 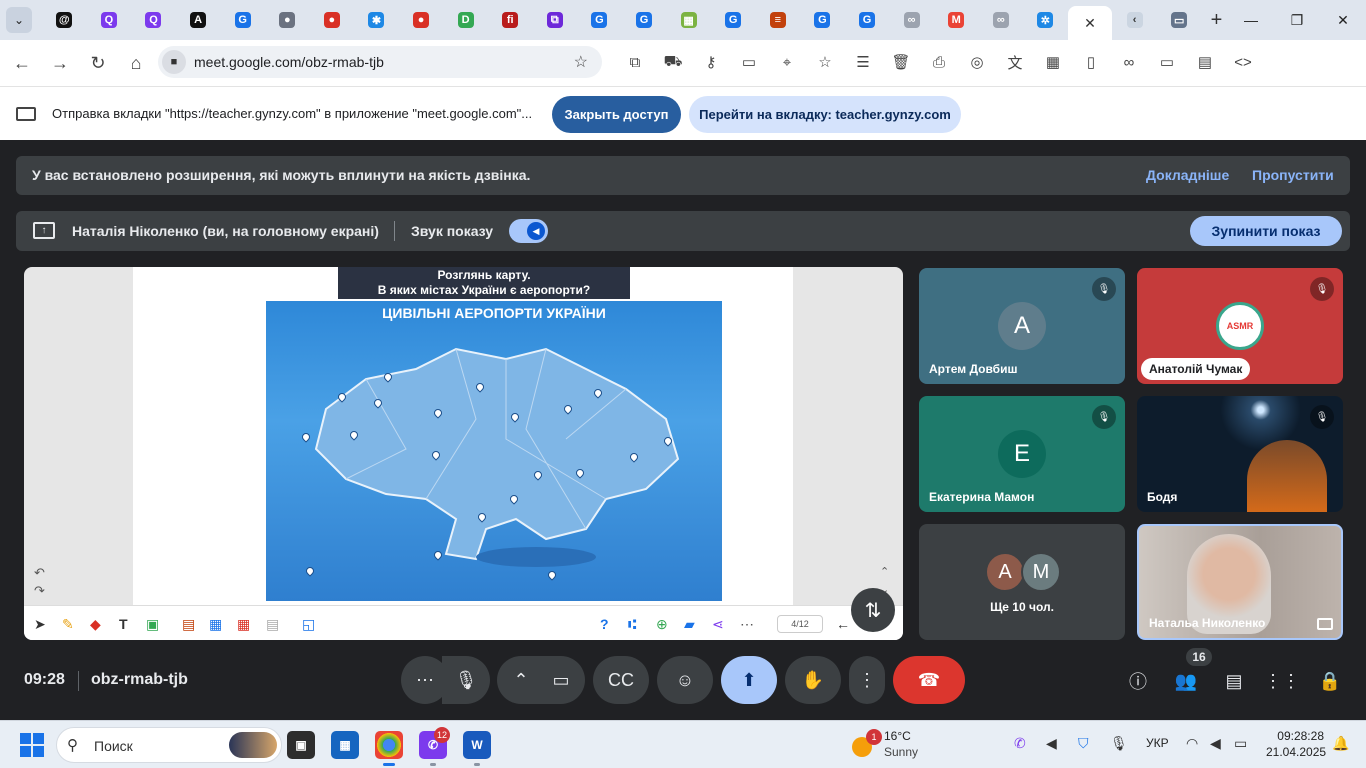 I want to click on network-icon: ⑆, so click(x=632, y=624).